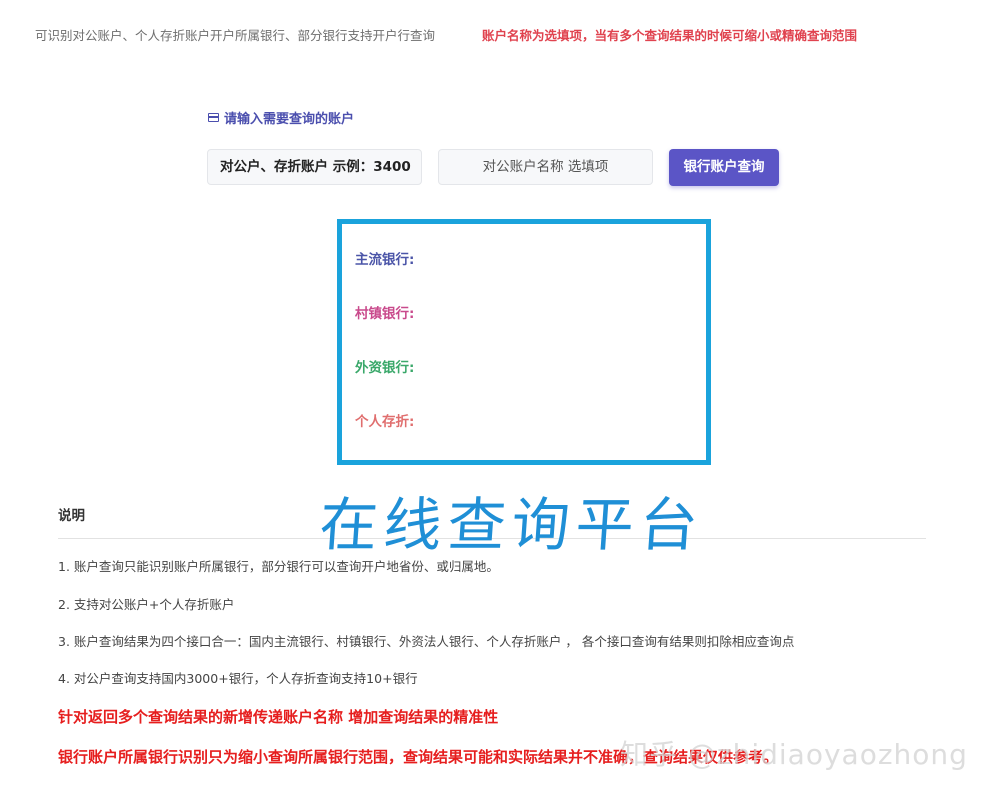 This screenshot has width=987, height=799. What do you see at coordinates (314, 167) in the screenshot?
I see `account-number-input: 对公户、存折账户 示例：3400` at bounding box center [314, 167].